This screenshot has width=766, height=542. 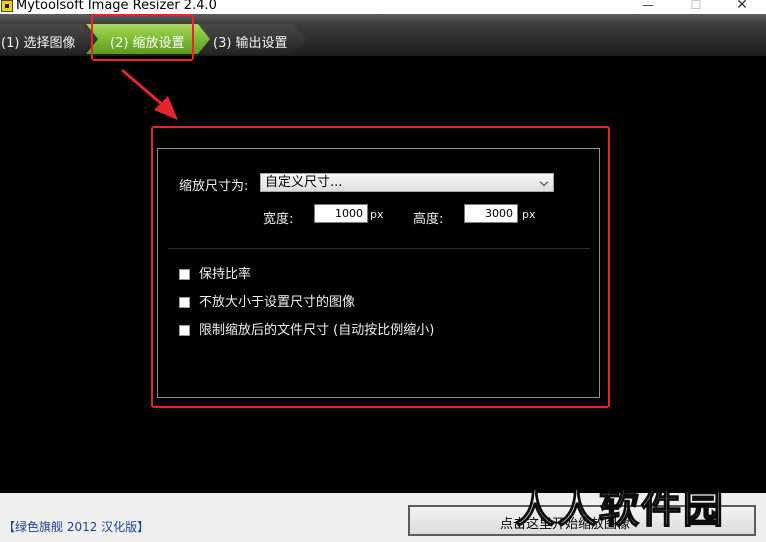 What do you see at coordinates (142, 37) in the screenshot?
I see `annotation-highlight-step` at bounding box center [142, 37].